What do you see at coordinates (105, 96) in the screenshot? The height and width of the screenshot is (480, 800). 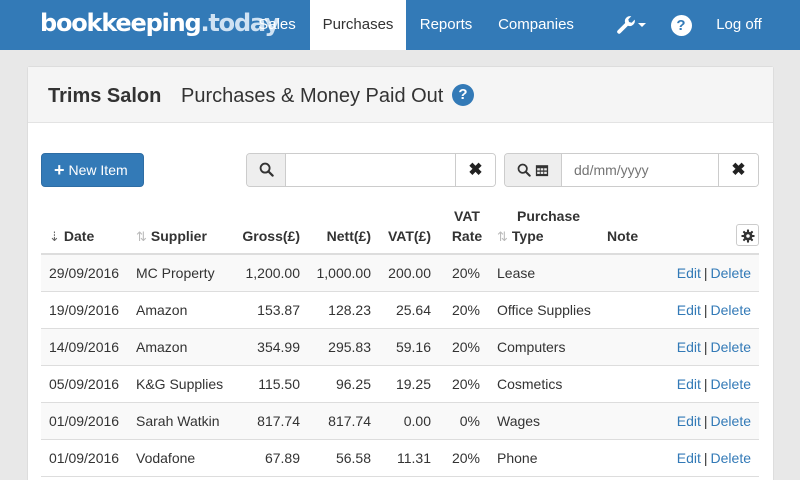 I see `company-name: Trims Salon` at bounding box center [105, 96].